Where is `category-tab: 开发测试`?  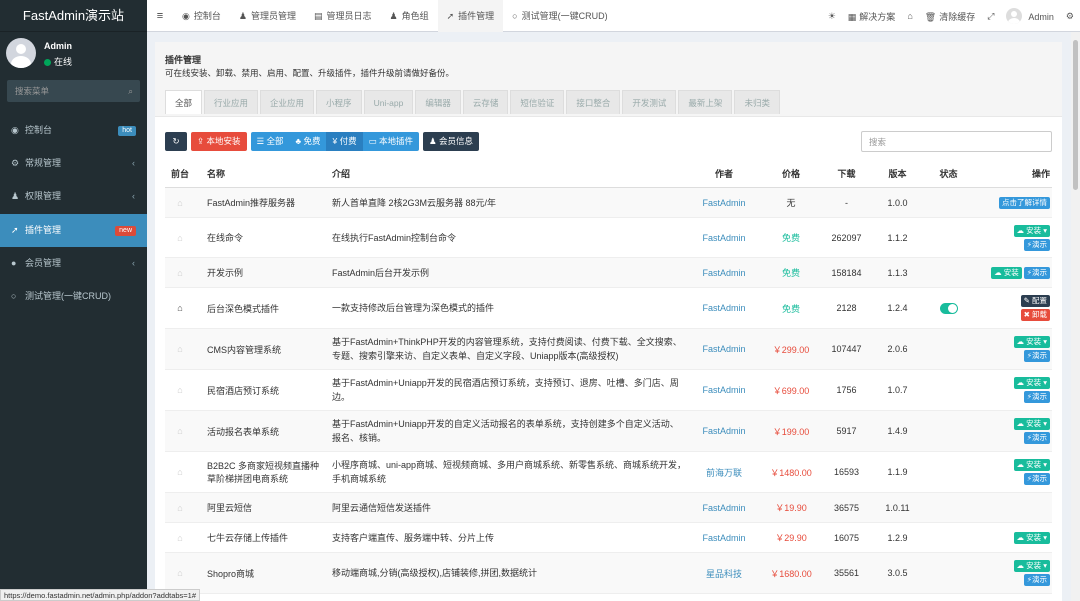
category-tab: 开发测试 is located at coordinates (649, 102).